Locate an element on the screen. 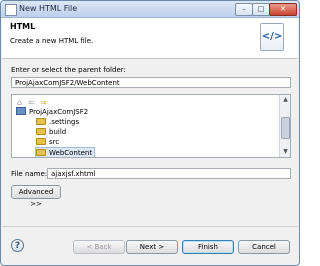 Image resolution: width=320 pixels, height=266 pixels. tree-item-project: ProjAjaxComJSF2 is located at coordinates (52, 112).